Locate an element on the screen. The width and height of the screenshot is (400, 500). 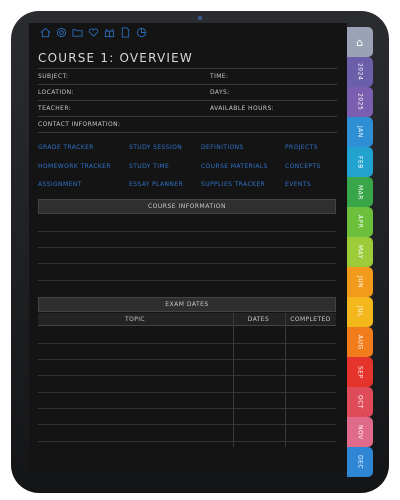
heart-icon is located at coordinates (93, 32).